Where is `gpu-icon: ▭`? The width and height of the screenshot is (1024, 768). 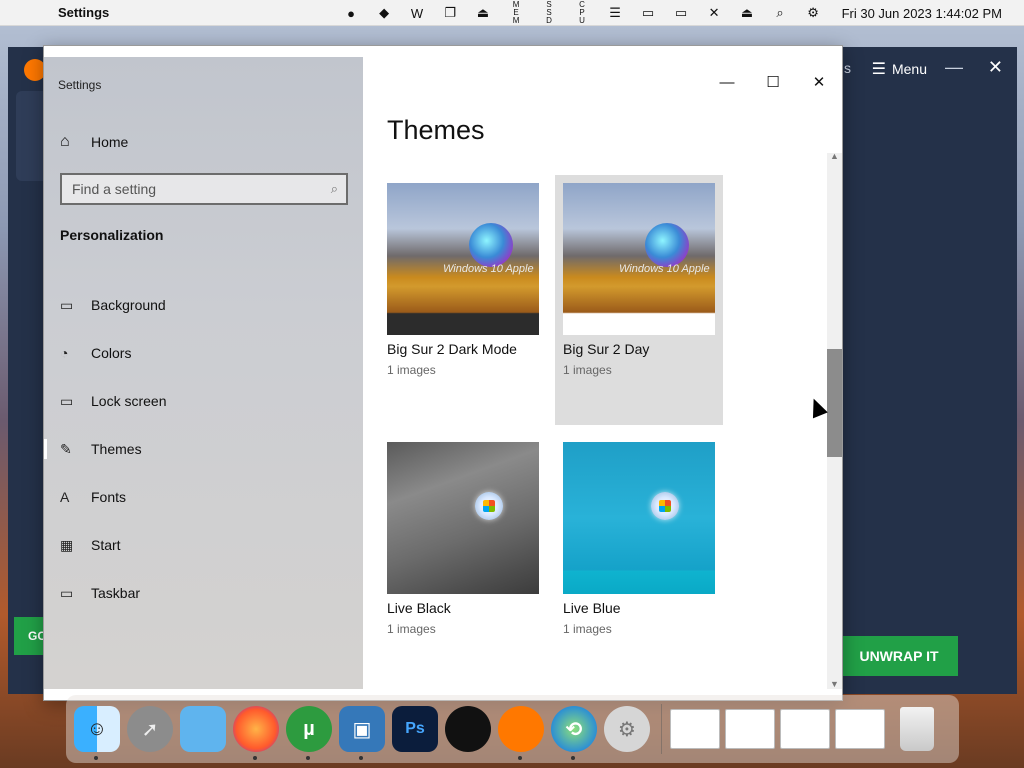
gpu-icon: ▭ is located at coordinates (648, 13).